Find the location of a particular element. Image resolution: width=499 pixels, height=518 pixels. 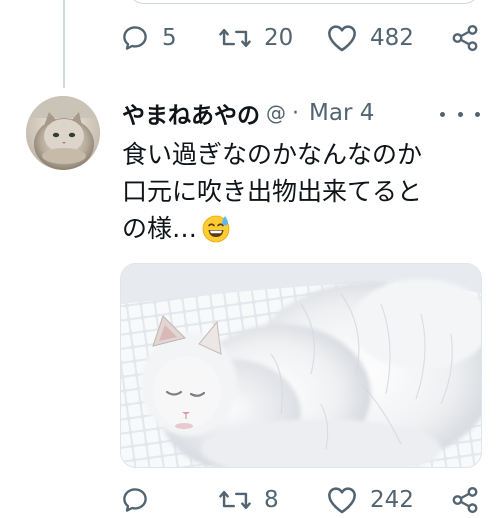

like-button: 242 is located at coordinates (370, 500).